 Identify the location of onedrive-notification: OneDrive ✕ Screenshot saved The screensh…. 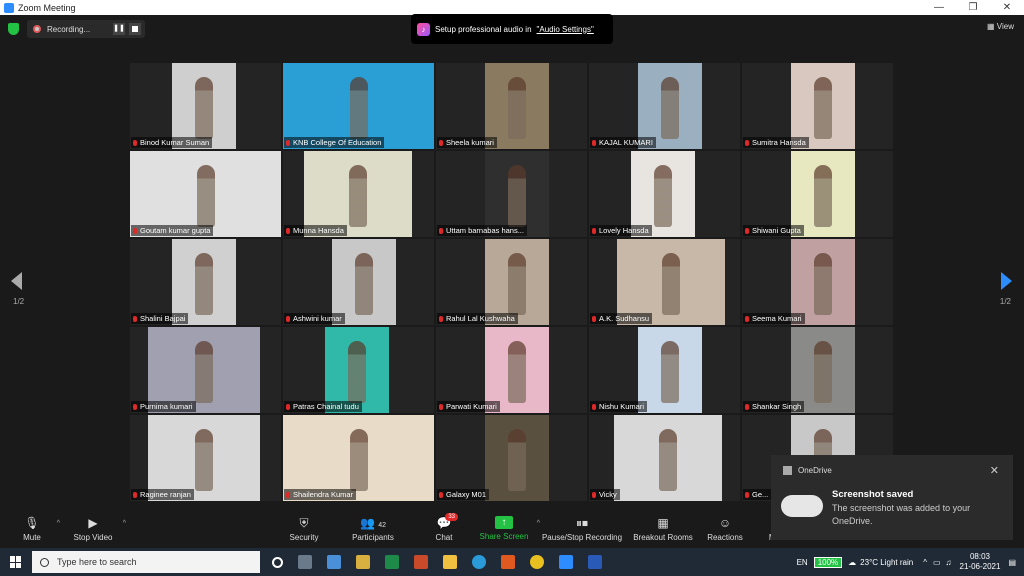
(892, 497).